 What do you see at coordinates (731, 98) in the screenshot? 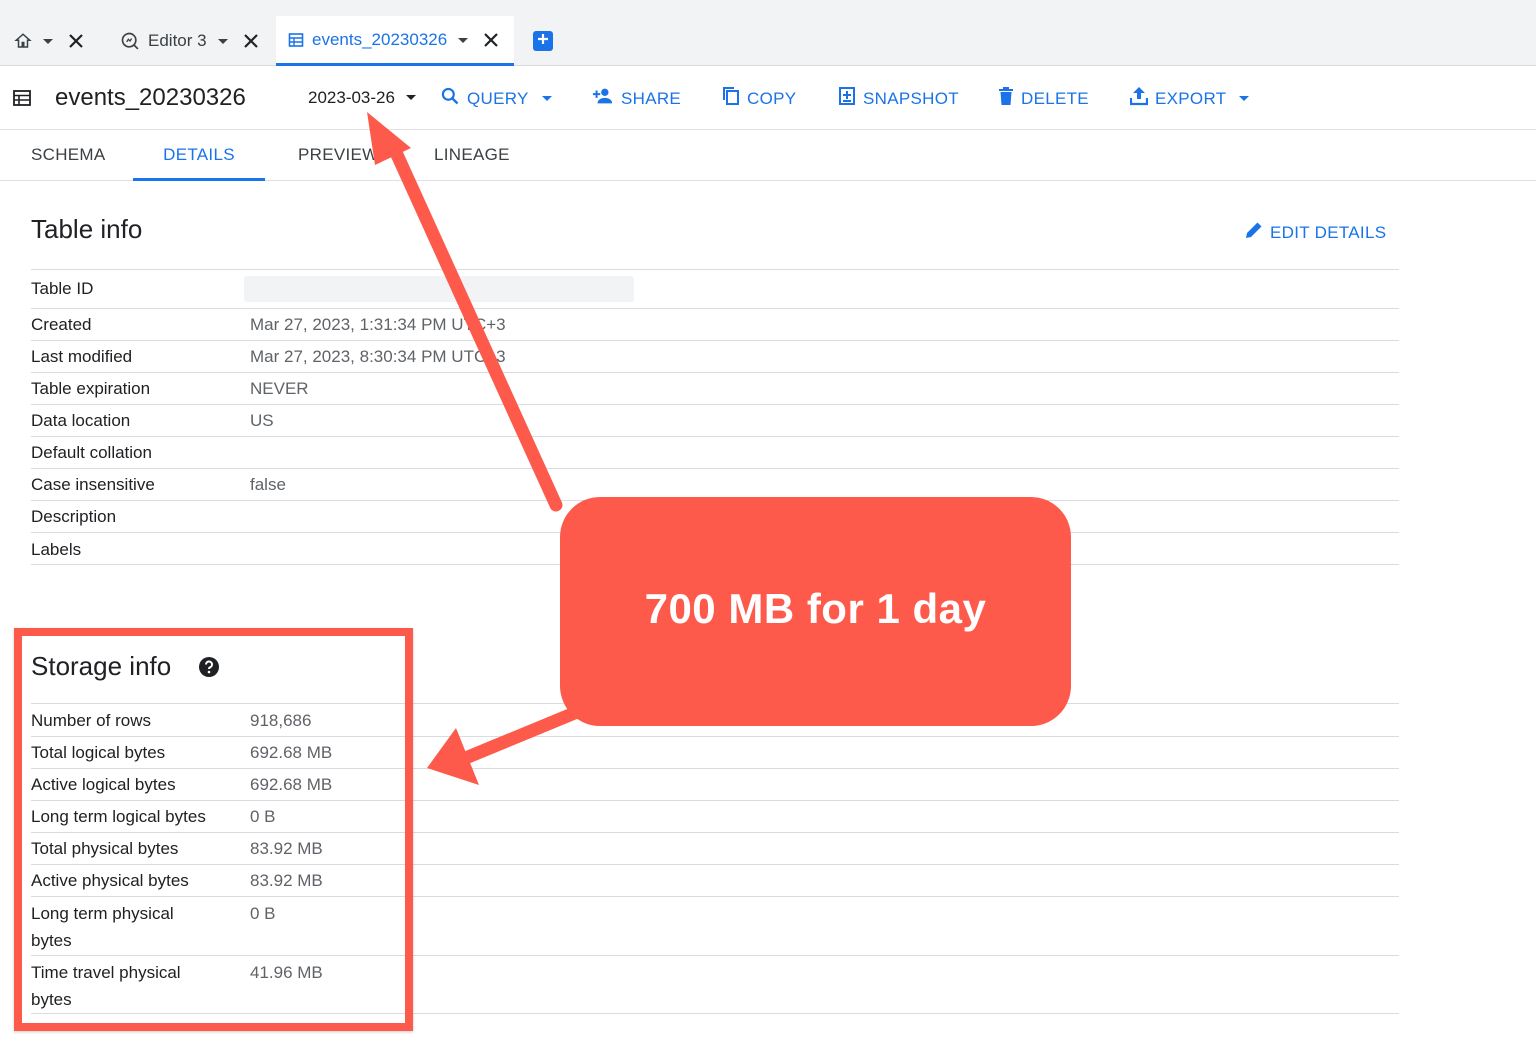
I see `copy-icon` at bounding box center [731, 98].